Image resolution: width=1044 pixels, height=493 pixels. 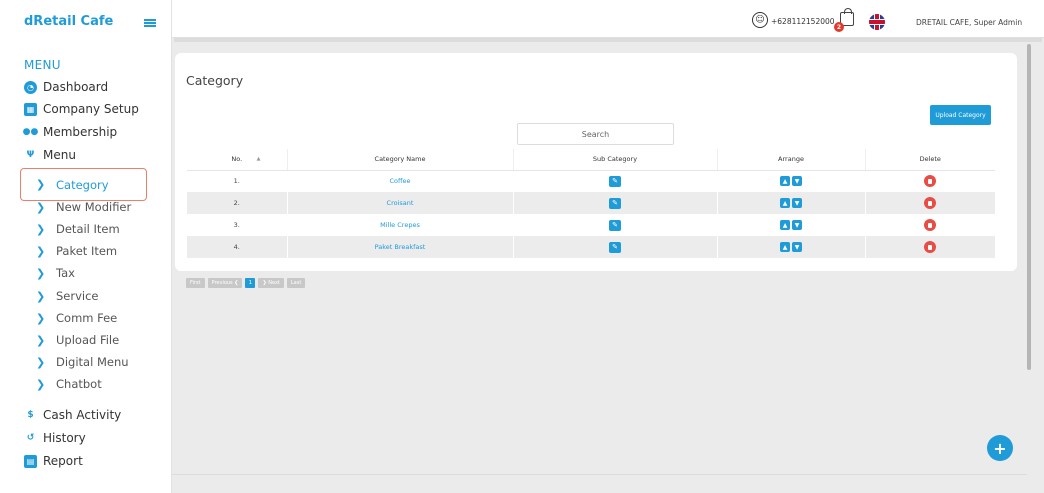 What do you see at coordinates (250, 283) in the screenshot?
I see `pagination-current-page: 1` at bounding box center [250, 283].